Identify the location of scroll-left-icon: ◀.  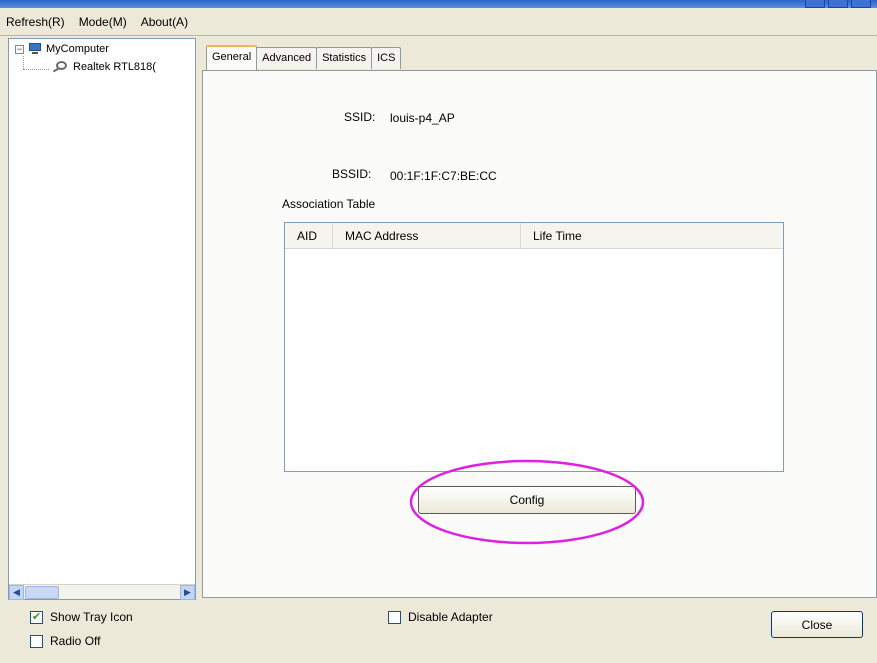
(16, 592).